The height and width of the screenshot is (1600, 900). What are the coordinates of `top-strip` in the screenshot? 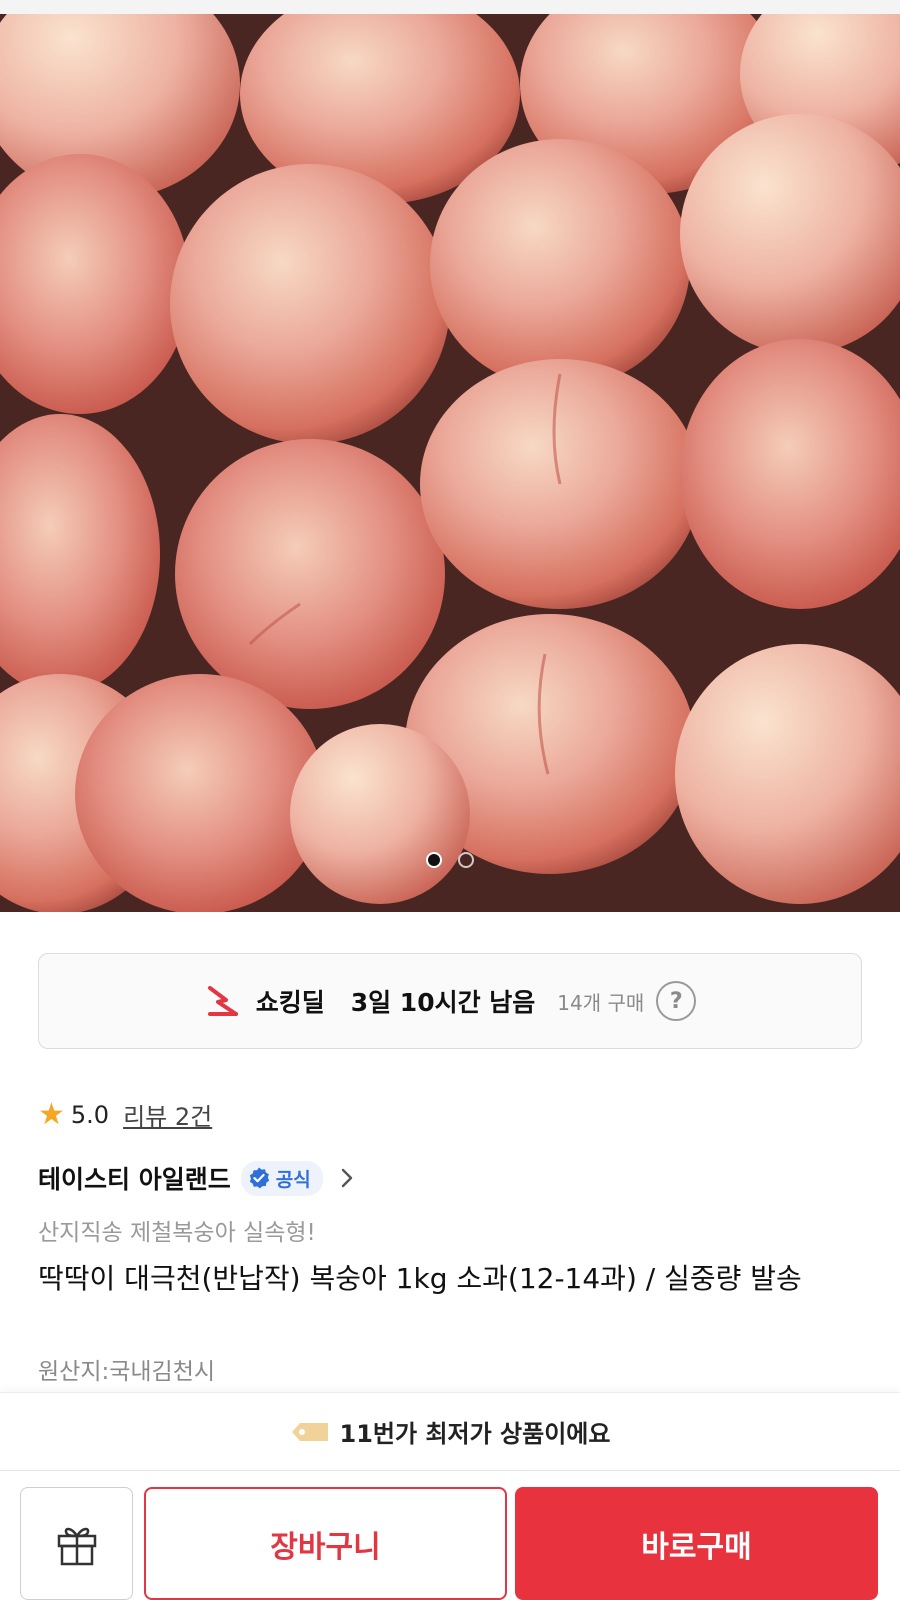 It's located at (450, 7).